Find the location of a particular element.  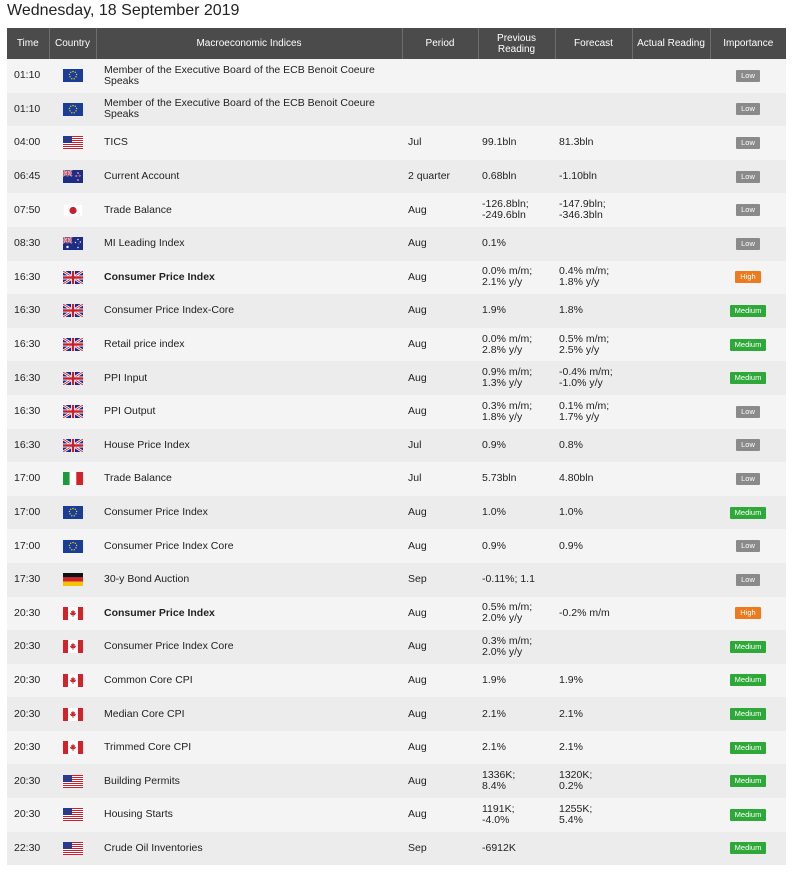

table-row: 04:00 TICS Jul 99.1bln 81.3bln Low is located at coordinates (396, 143).